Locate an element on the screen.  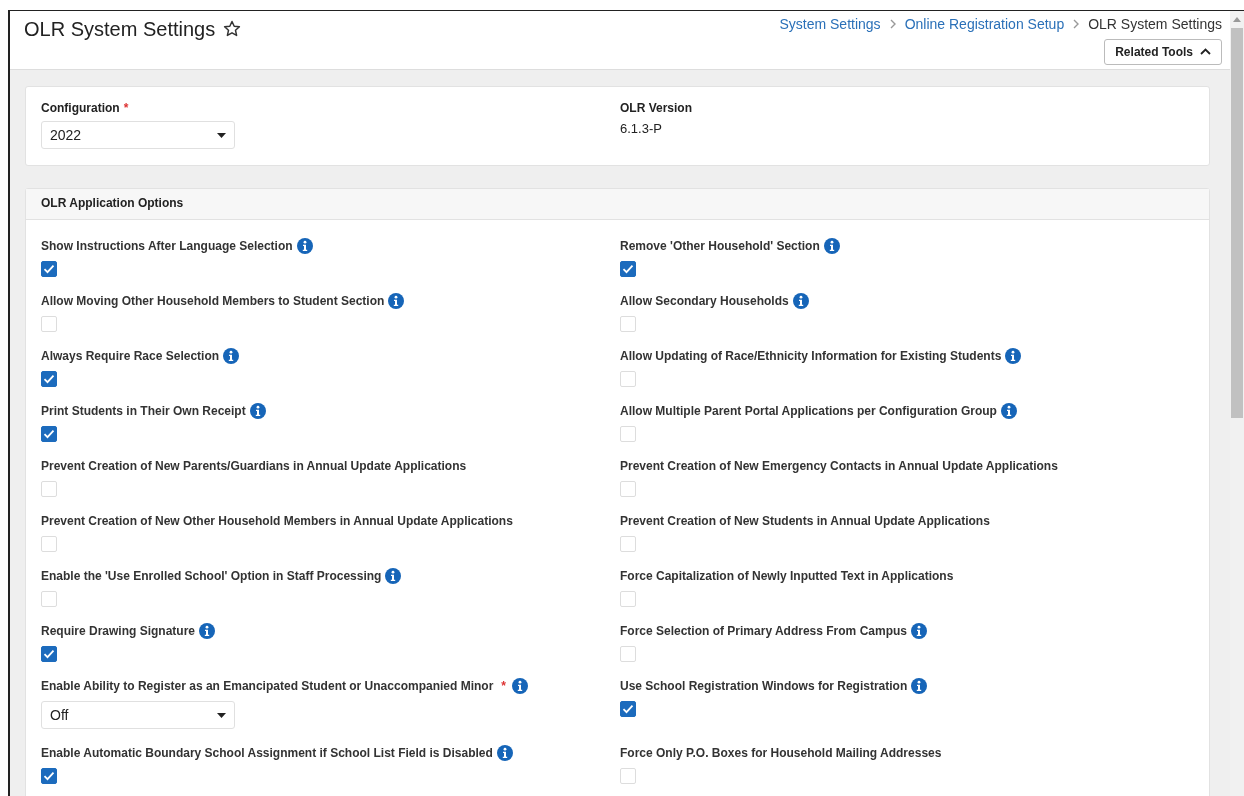
scrollbar is located at coordinates (1237, 403).